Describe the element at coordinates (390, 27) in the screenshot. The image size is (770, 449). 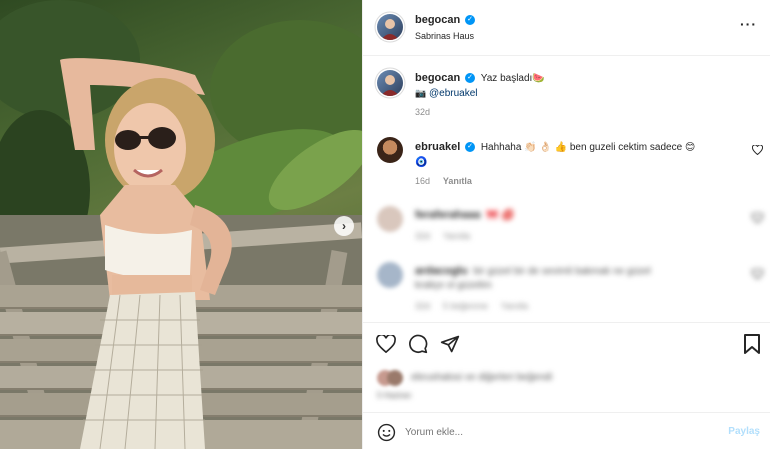
I see `avatar` at that location.